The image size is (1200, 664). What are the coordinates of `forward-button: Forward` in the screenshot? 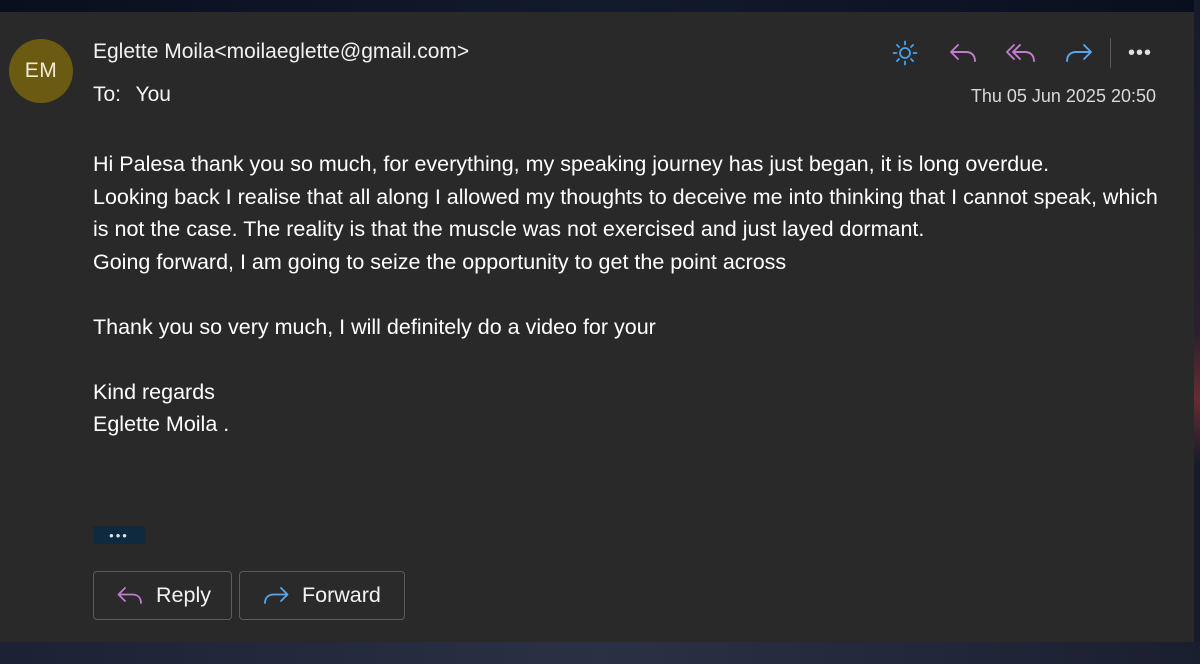 It's located at (322, 595).